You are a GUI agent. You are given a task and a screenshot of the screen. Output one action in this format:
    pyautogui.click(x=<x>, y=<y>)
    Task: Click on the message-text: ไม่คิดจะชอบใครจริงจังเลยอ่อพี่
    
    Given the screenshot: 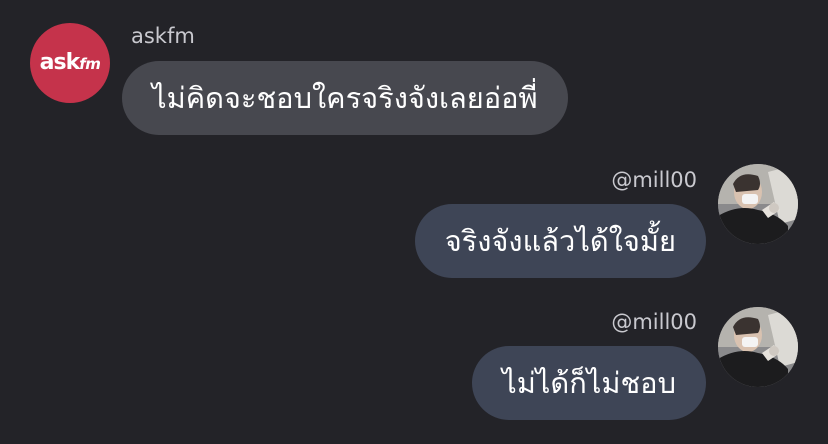 What is the action you would take?
    pyautogui.click(x=345, y=98)
    